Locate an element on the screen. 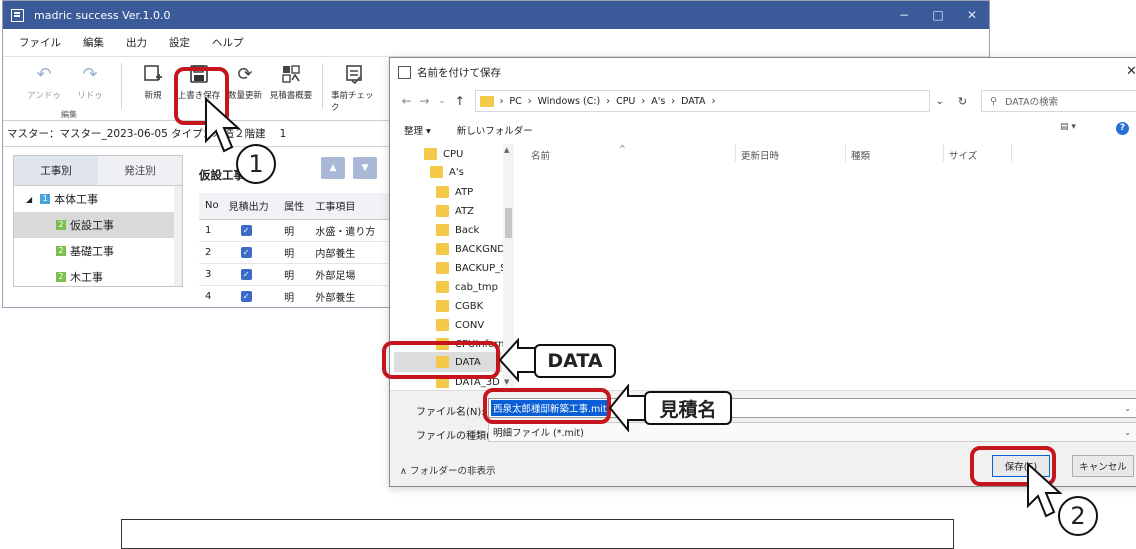 The height and width of the screenshot is (549, 1136). new-button: 新規 is located at coordinates (153, 79).